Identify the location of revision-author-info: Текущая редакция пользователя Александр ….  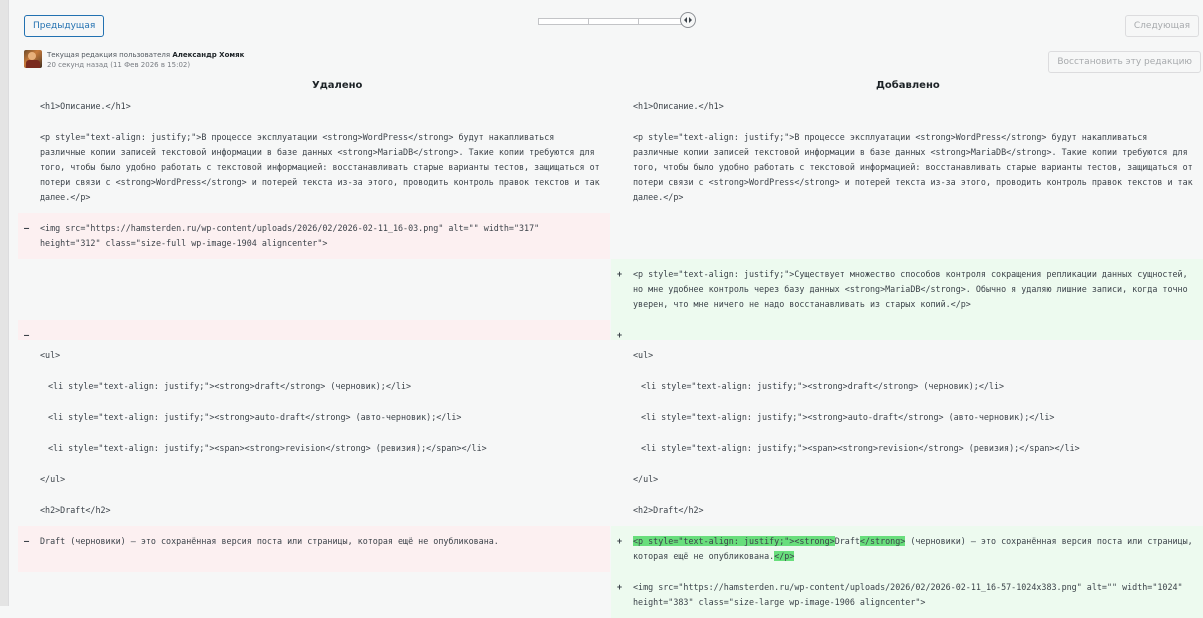
(324, 59).